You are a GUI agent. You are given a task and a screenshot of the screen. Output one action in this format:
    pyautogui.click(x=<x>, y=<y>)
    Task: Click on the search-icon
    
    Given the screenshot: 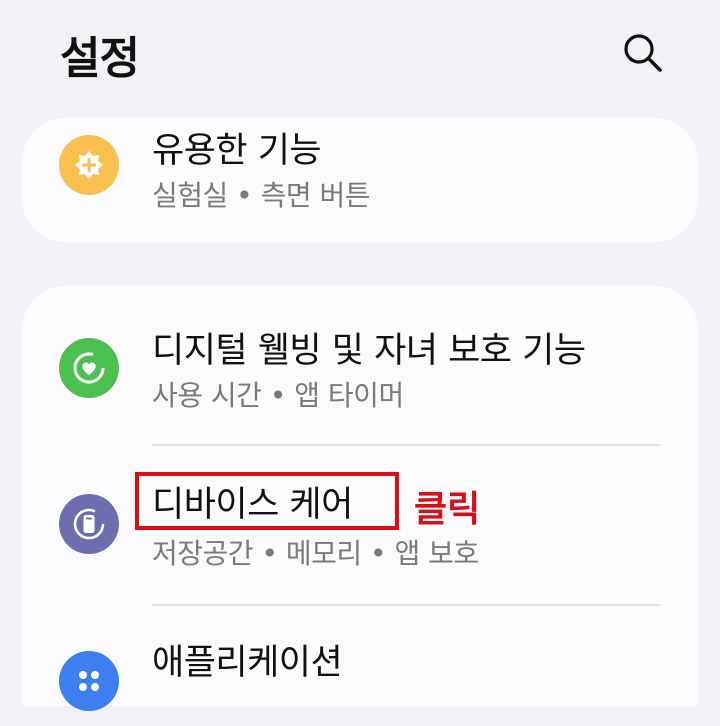 What is the action you would take?
    pyautogui.click(x=643, y=53)
    